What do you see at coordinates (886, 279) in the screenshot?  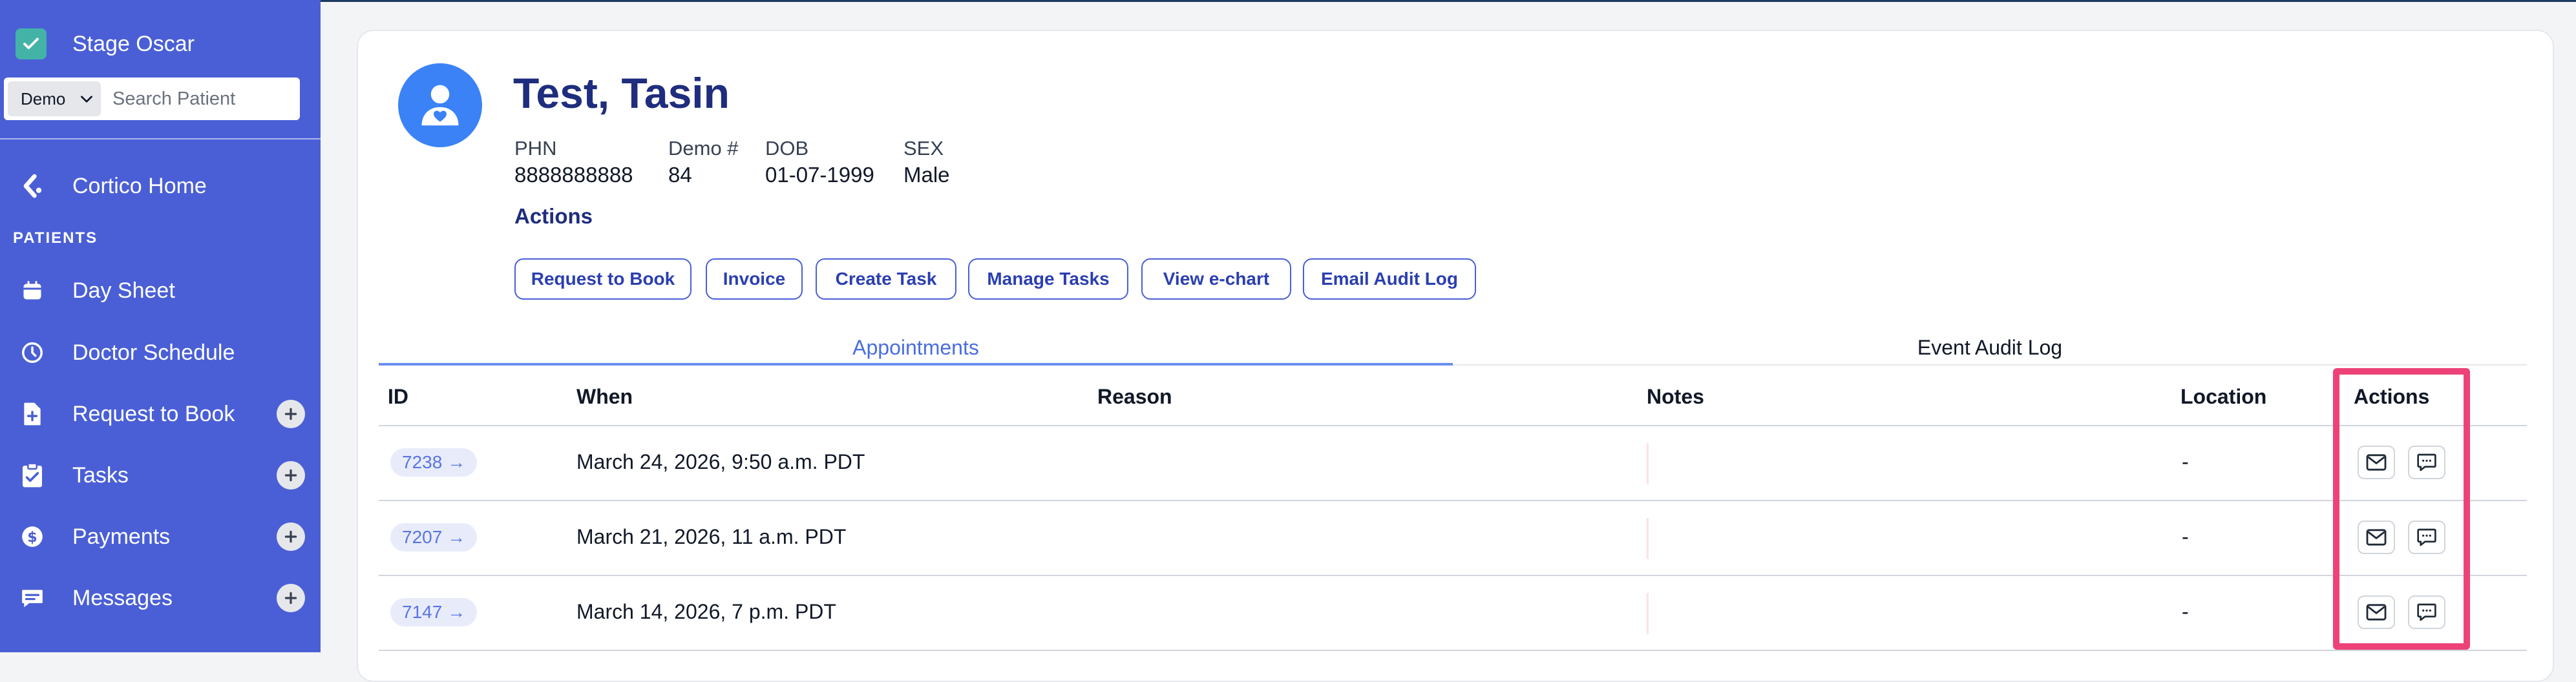 I see `create-task-button: Create Task` at bounding box center [886, 279].